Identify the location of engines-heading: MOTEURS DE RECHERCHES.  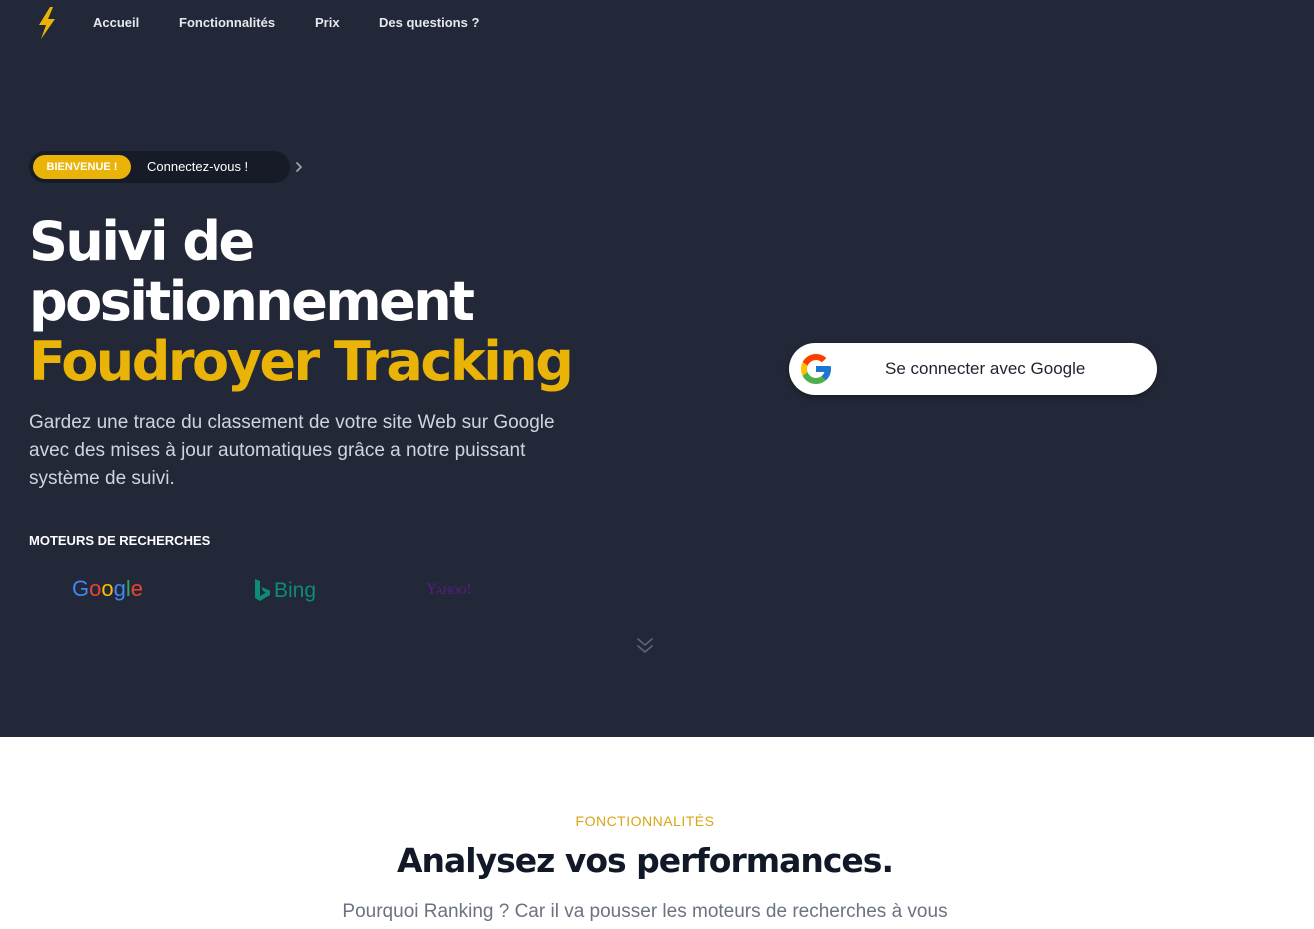
(120, 540).